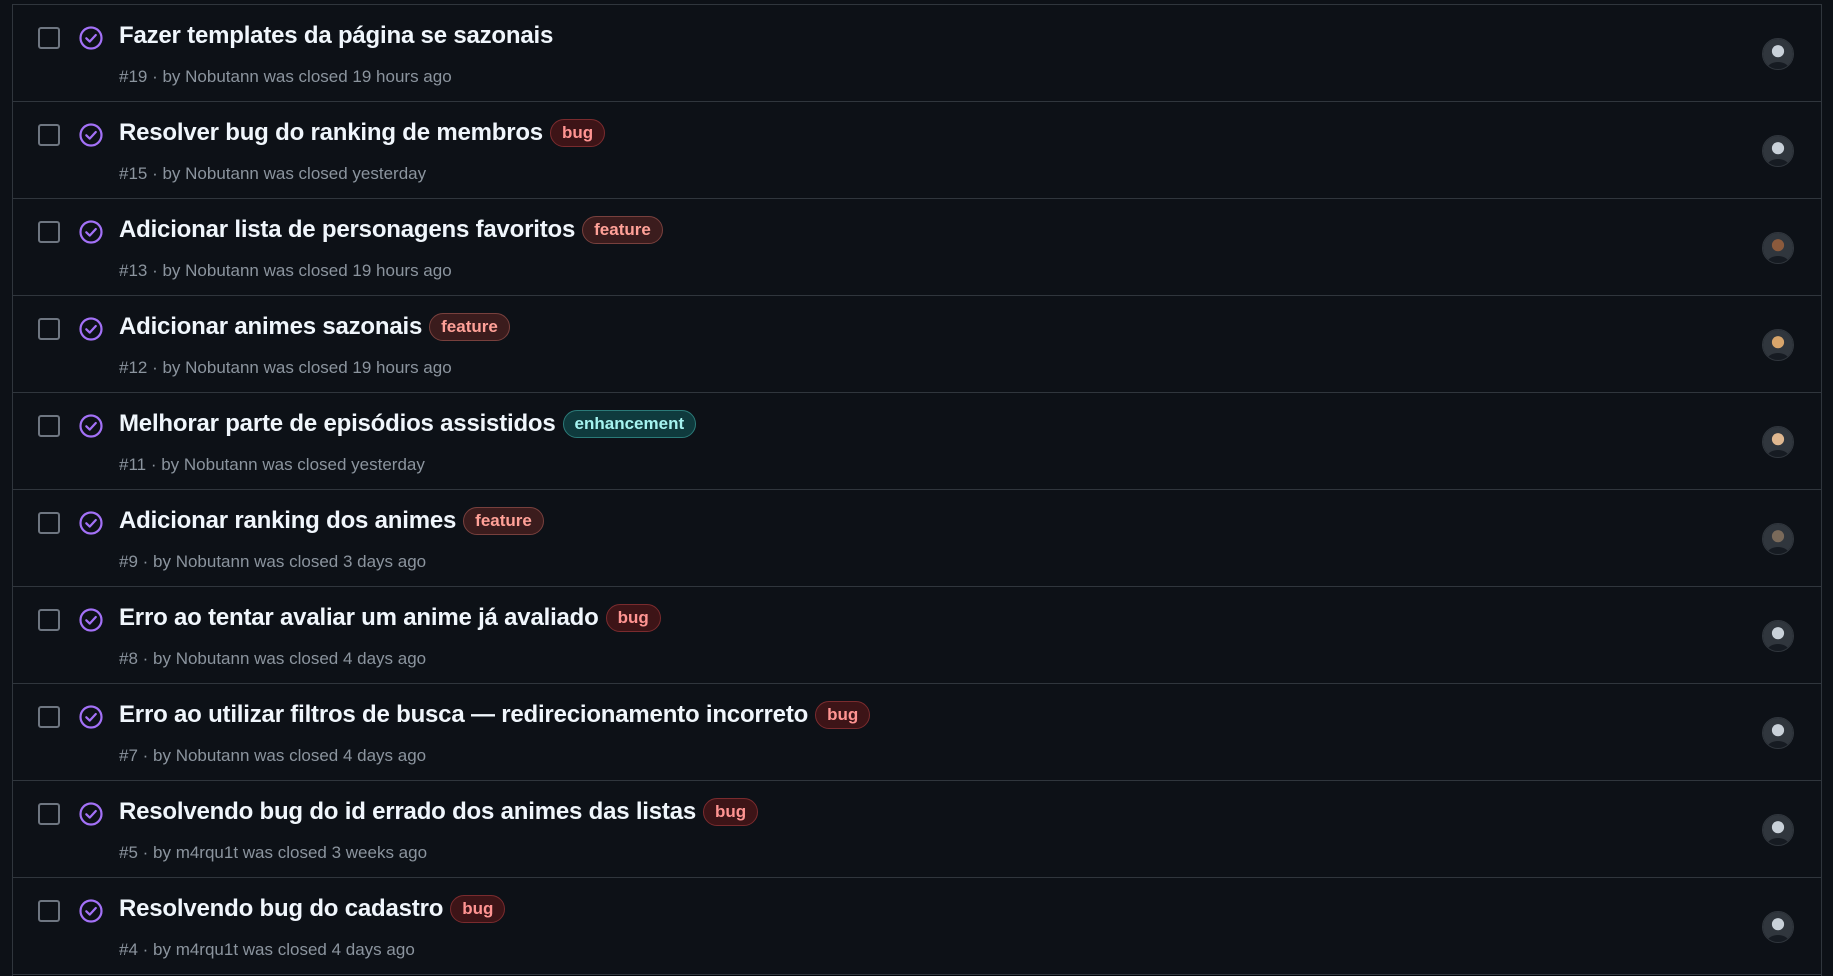  What do you see at coordinates (273, 755) in the screenshot?
I see `issue-meta: #7 · by Nobutann was closed 4 days ago` at bounding box center [273, 755].